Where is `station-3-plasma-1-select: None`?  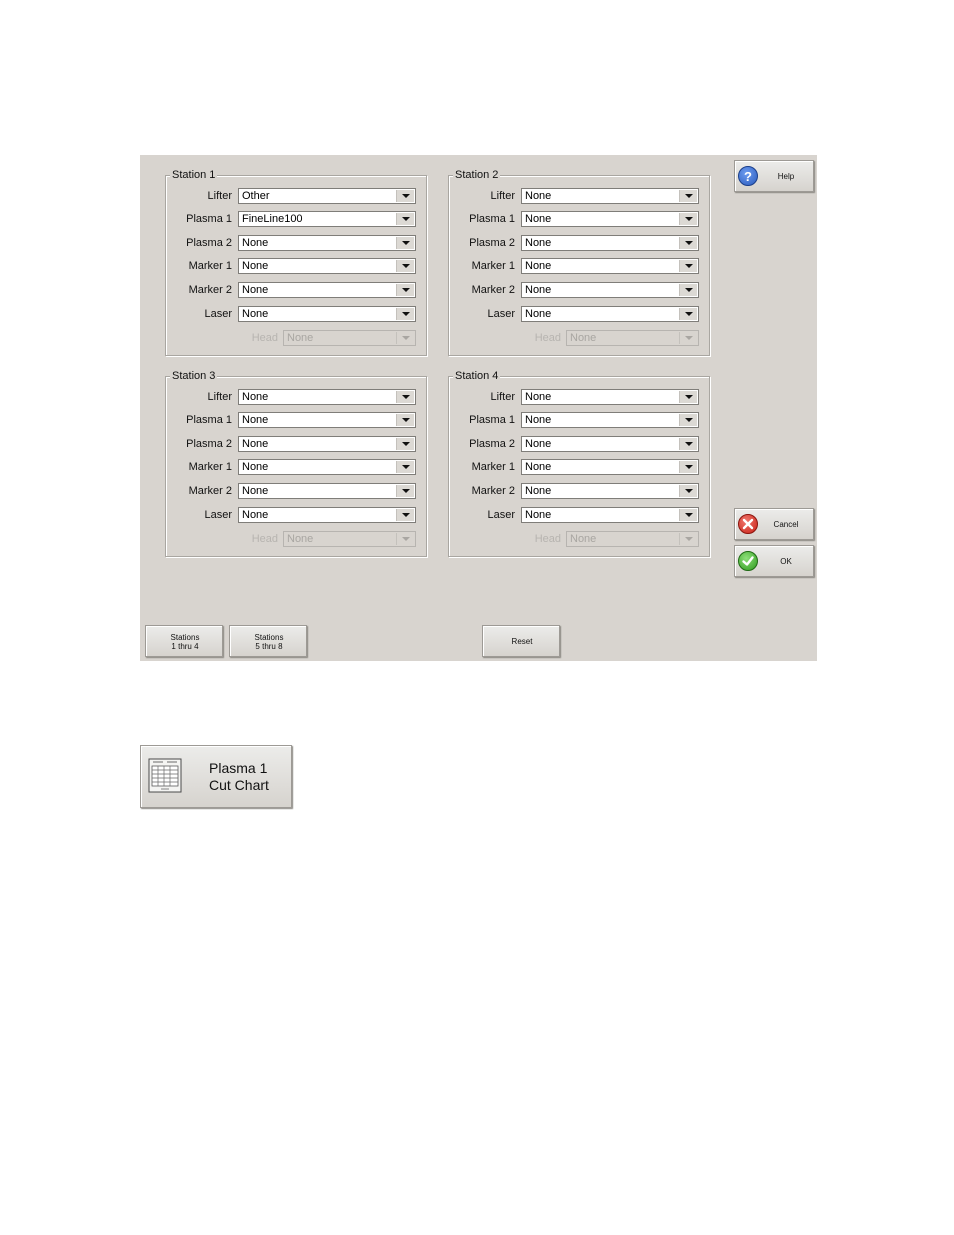
station-3-plasma-1-select: None is located at coordinates (327, 420).